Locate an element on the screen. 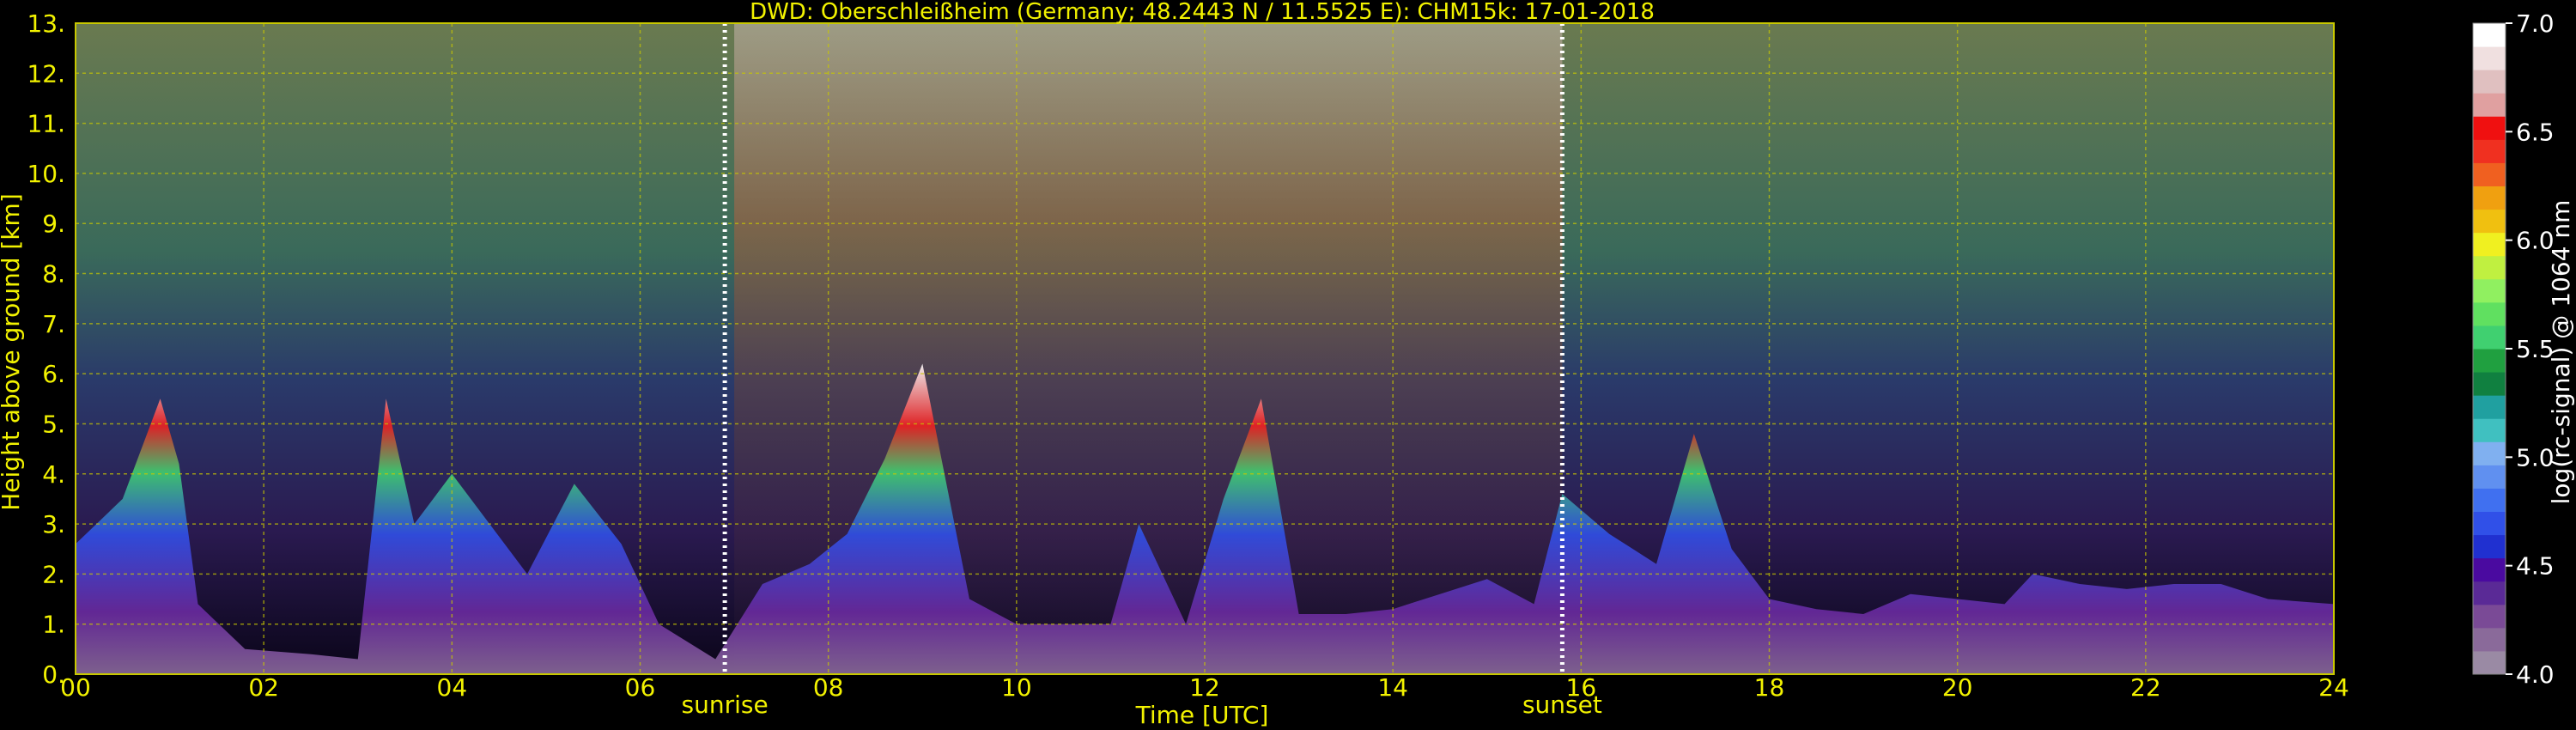 The image size is (2576, 730). x-tick-label: 04 is located at coordinates (452, 687).